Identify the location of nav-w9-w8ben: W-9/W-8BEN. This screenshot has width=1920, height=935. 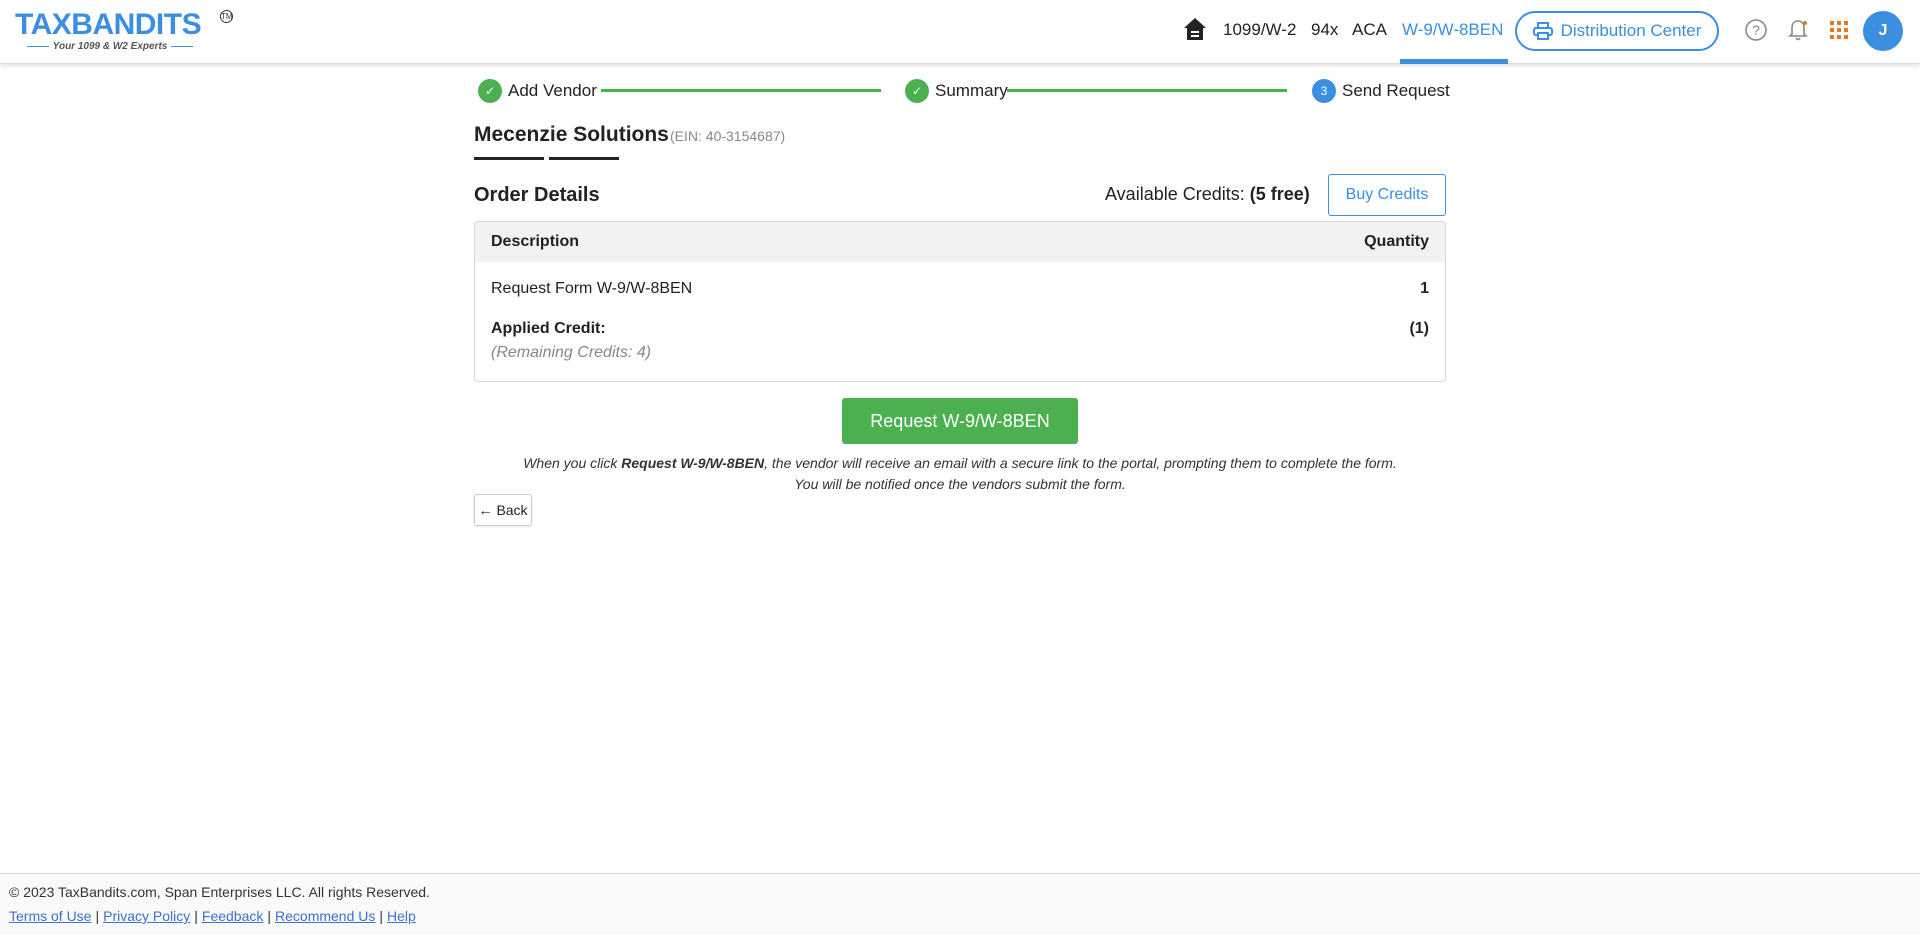
(1452, 30).